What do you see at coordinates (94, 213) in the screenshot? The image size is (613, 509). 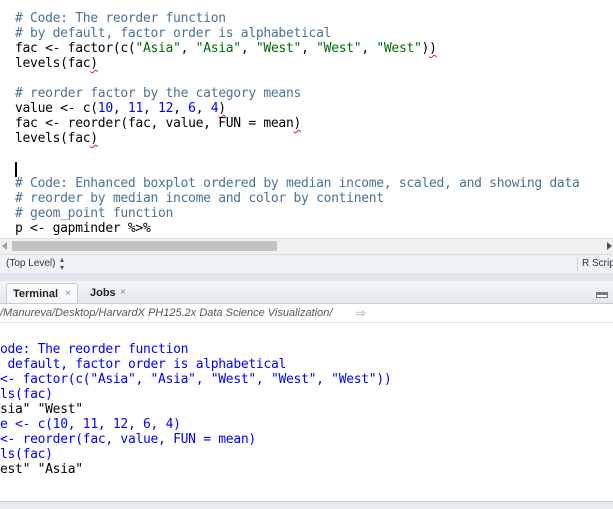 I see `code-line: # geom_point function` at bounding box center [94, 213].